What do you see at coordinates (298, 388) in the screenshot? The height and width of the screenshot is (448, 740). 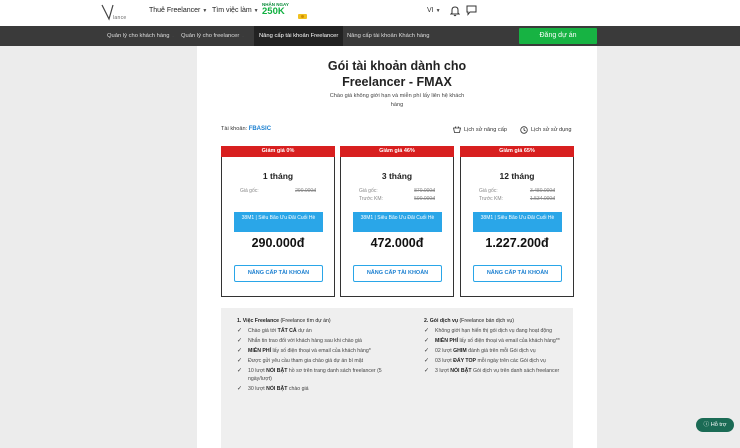 I see `feature-text: chào giá` at bounding box center [298, 388].